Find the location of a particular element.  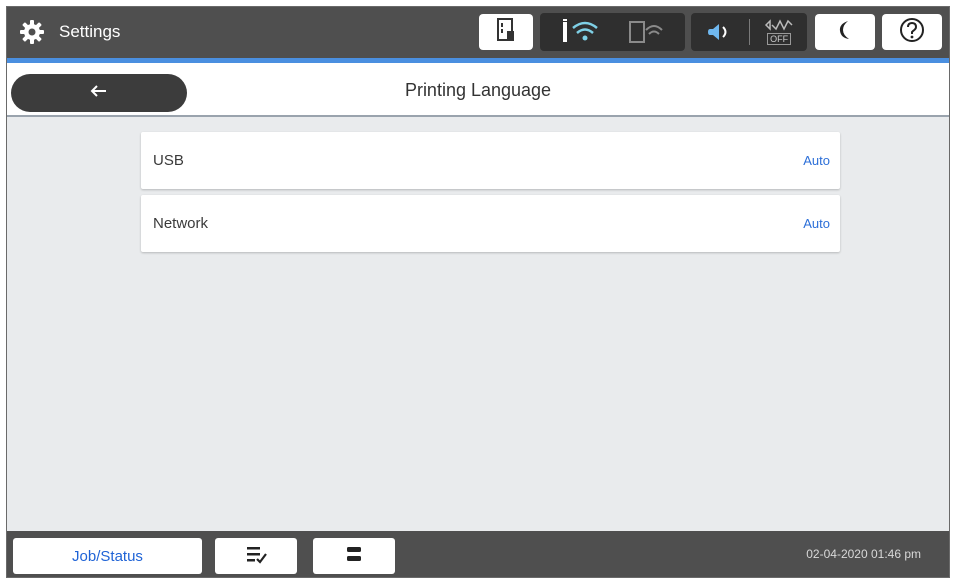

moon-icon is located at coordinates (845, 32).